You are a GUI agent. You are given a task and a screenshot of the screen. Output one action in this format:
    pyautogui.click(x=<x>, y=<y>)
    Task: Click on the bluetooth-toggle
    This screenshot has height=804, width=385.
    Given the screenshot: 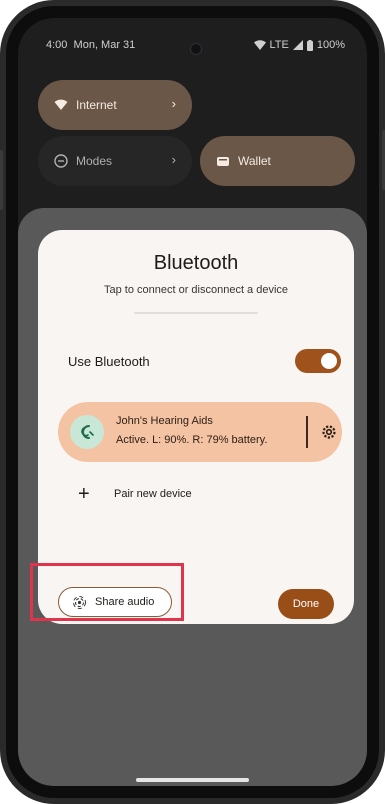 What is the action you would take?
    pyautogui.click(x=318, y=361)
    